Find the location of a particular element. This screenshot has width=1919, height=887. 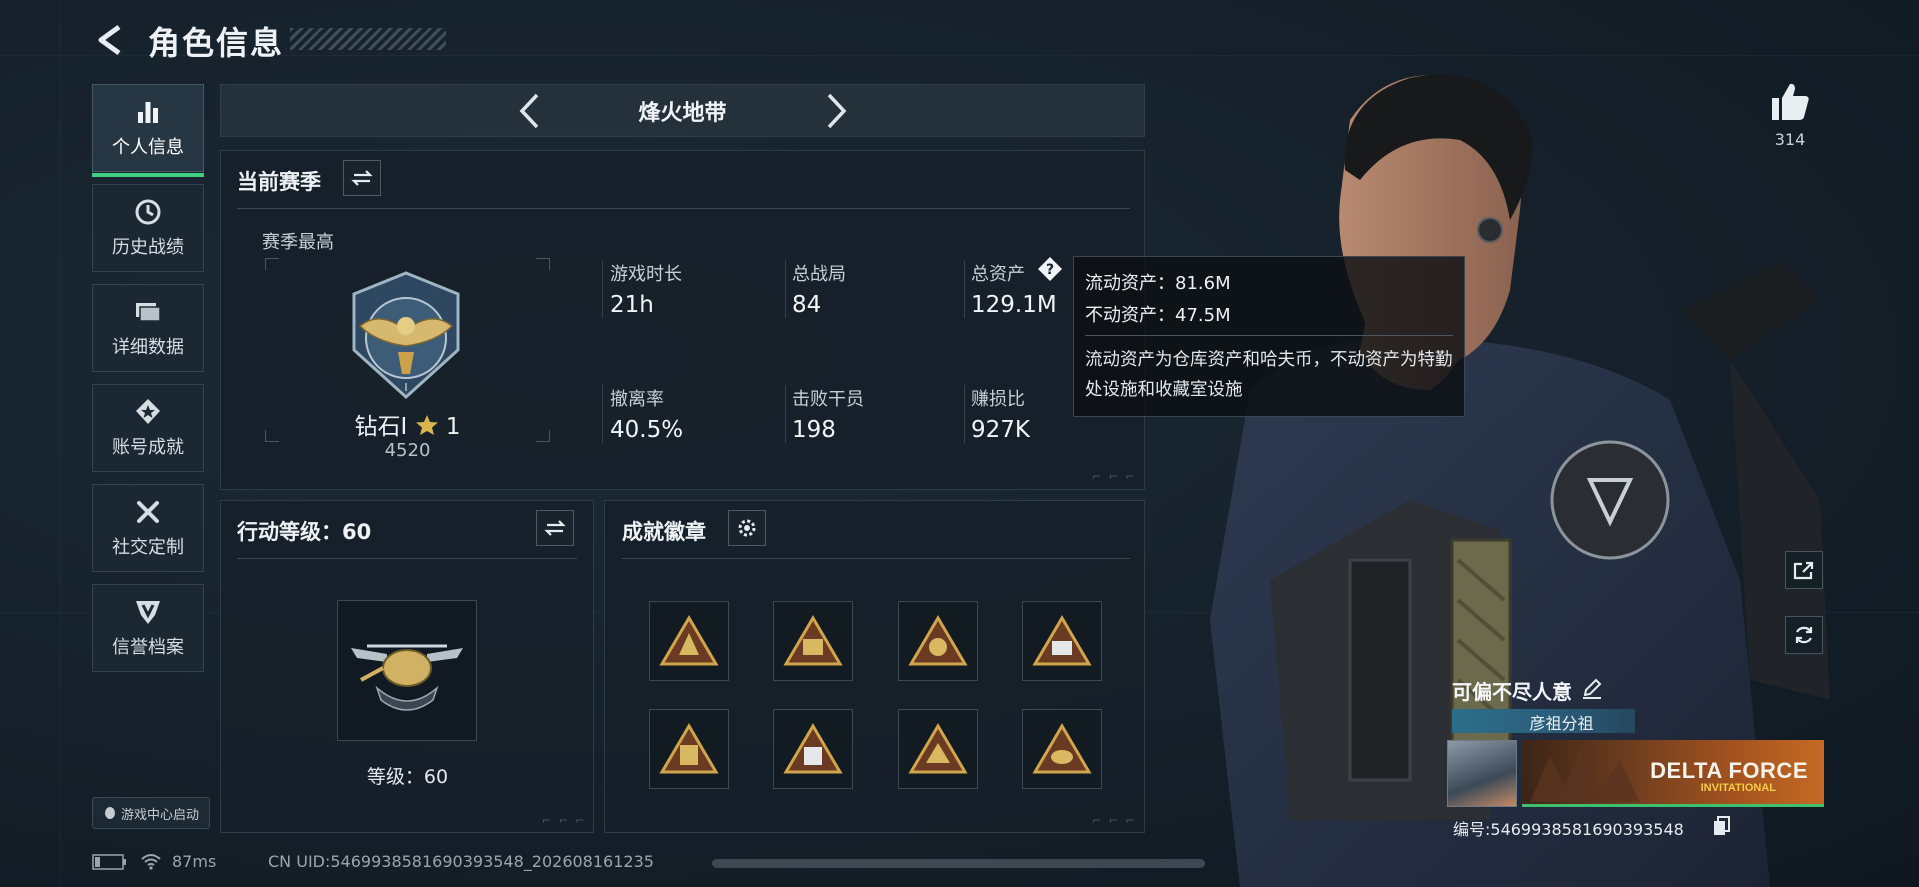

thumbs-up-icon is located at coordinates (1790, 101).